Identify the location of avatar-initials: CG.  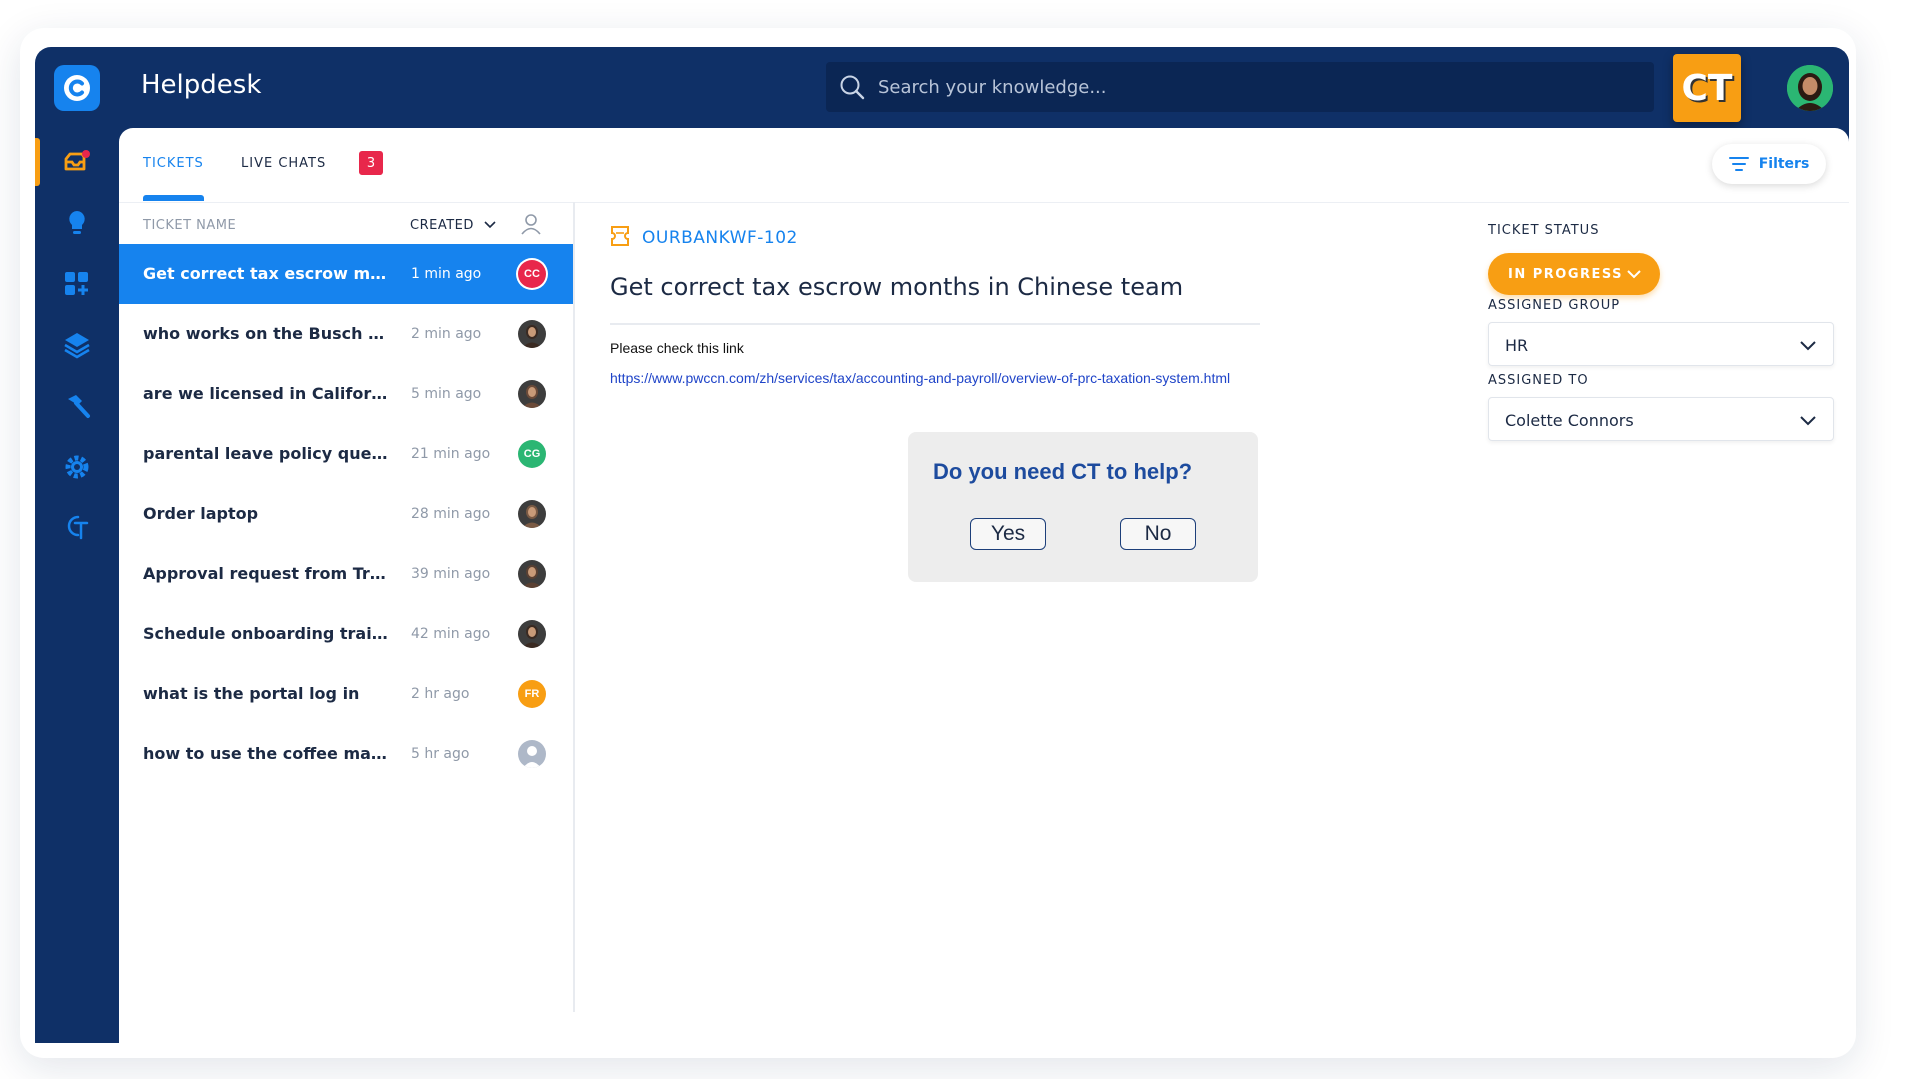
(532, 454).